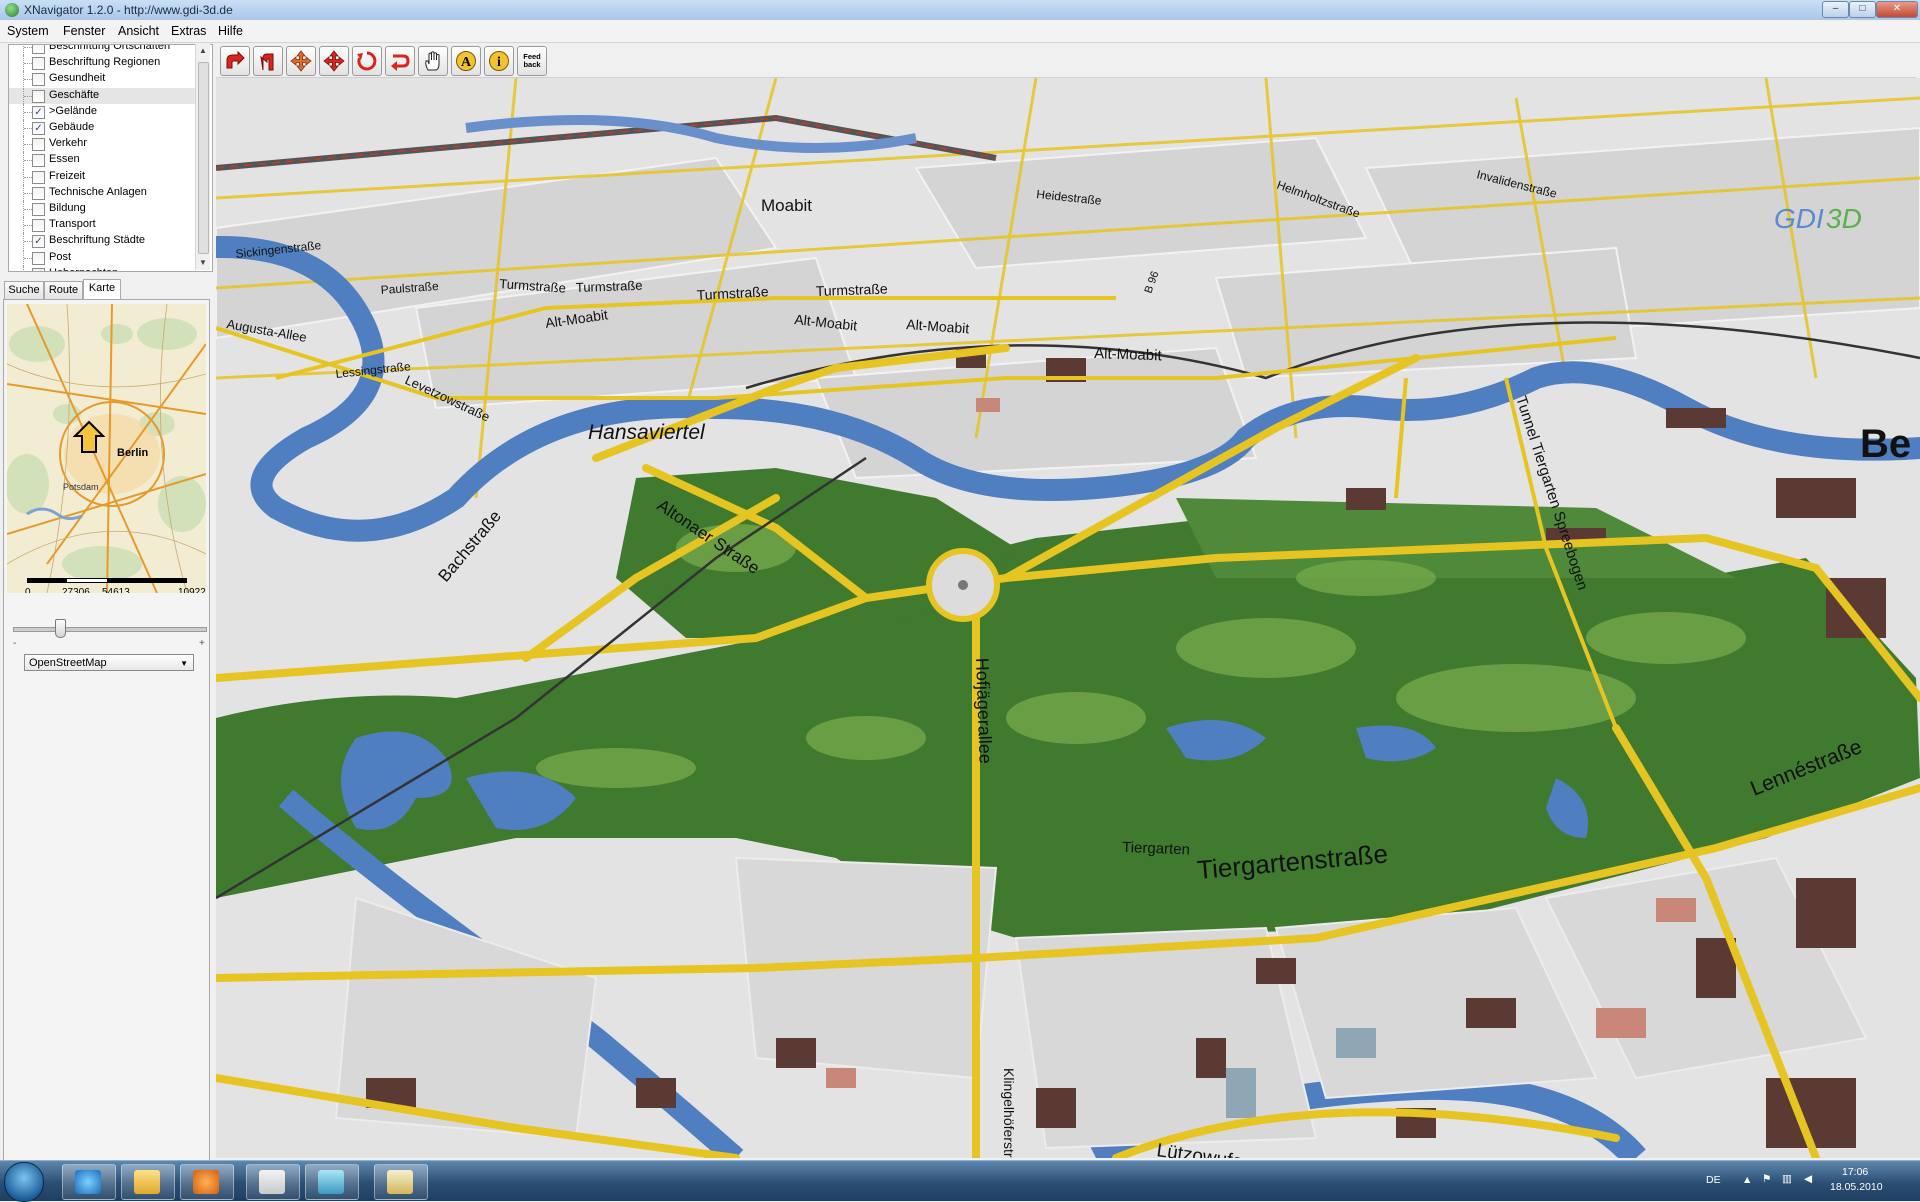  What do you see at coordinates (98, 191) in the screenshot?
I see `layer-label: Technische Anlagen` at bounding box center [98, 191].